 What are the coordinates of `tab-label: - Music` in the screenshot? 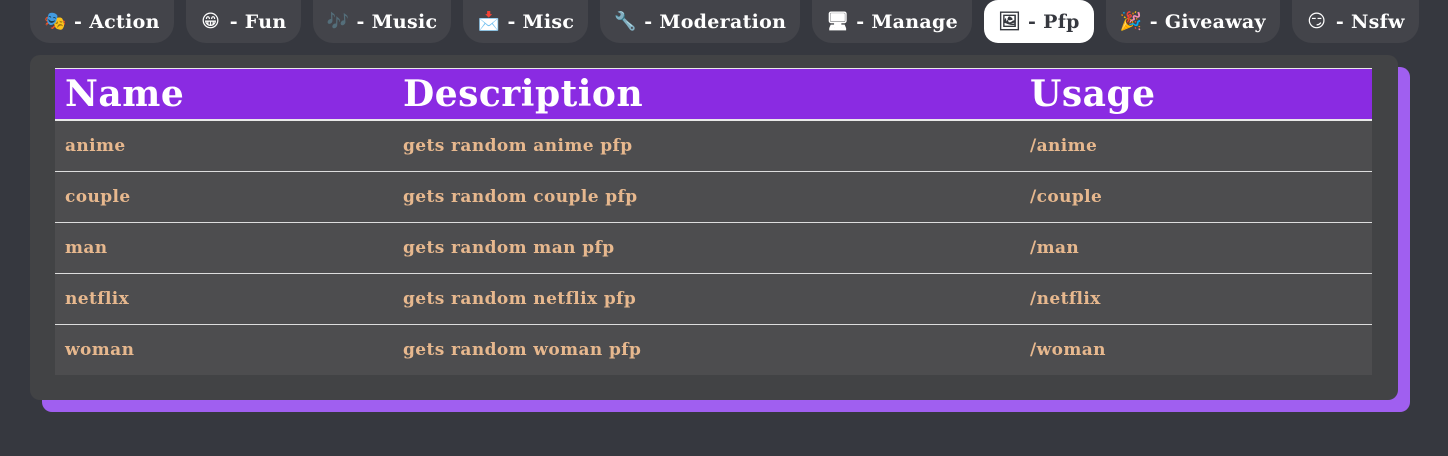 It's located at (397, 21).